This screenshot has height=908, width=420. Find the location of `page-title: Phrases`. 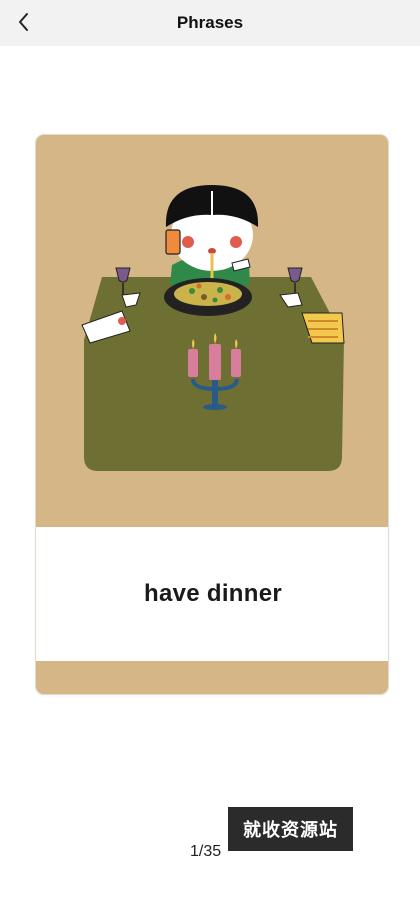

page-title: Phrases is located at coordinates (210, 22).